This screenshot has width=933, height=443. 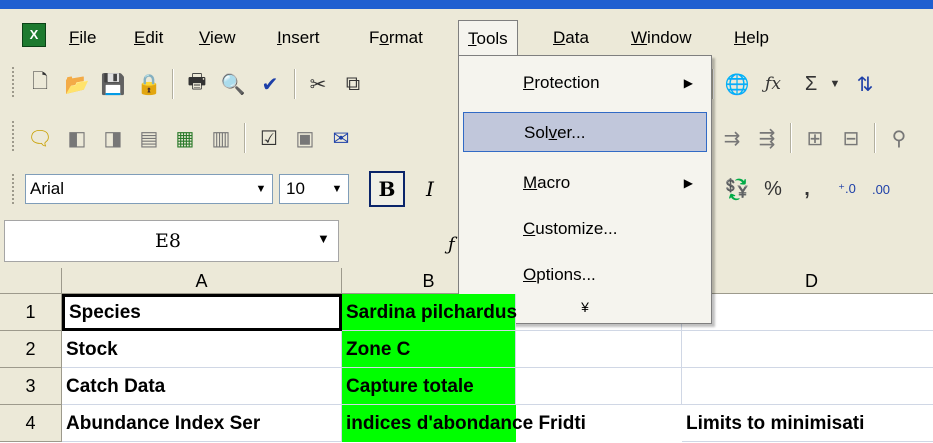 What do you see at coordinates (295, 188) in the screenshot?
I see `font-size-value: 10` at bounding box center [295, 188].